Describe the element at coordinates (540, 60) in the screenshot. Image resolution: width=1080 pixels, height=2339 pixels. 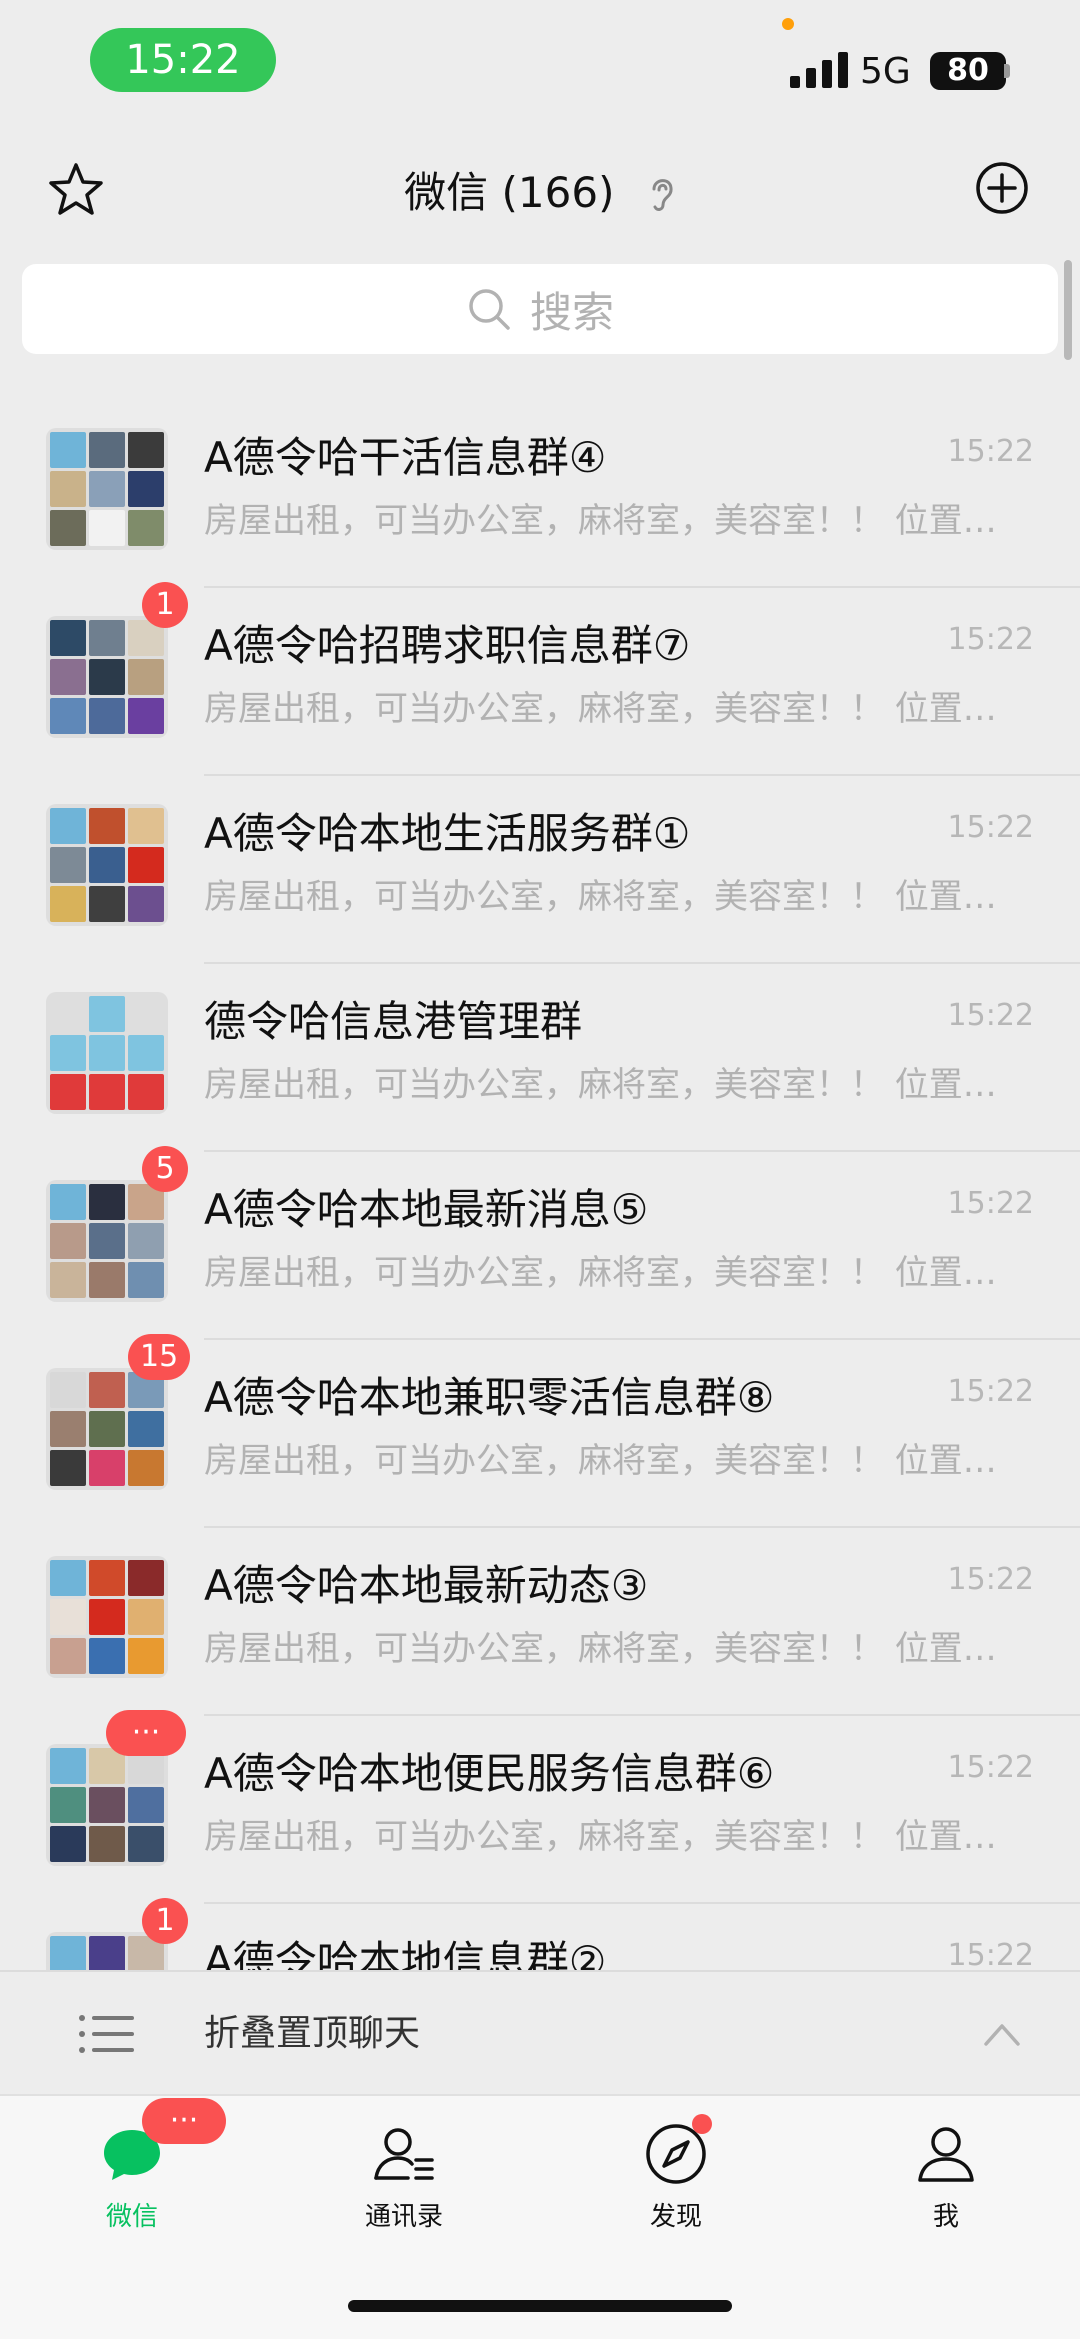
I see `status-bar: 15:22 5G 80` at that location.